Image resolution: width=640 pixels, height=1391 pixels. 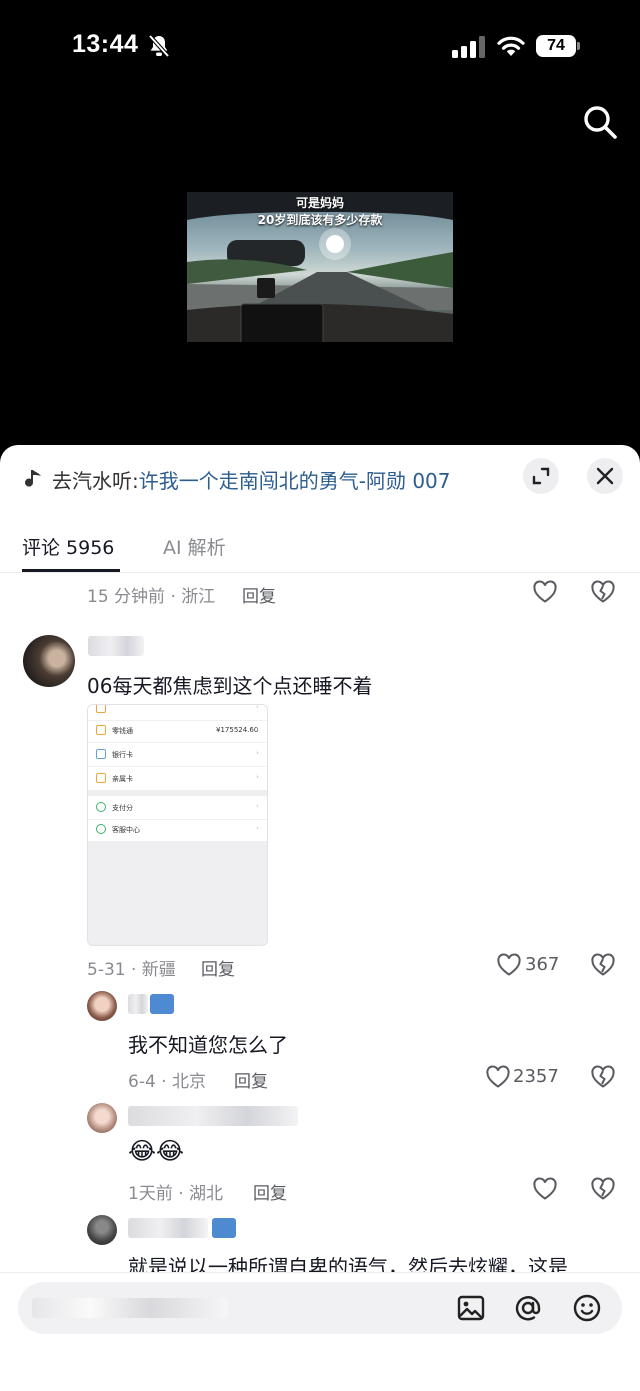 I want to click on attachment-row: 亲属卡 ›, so click(x=177, y=779).